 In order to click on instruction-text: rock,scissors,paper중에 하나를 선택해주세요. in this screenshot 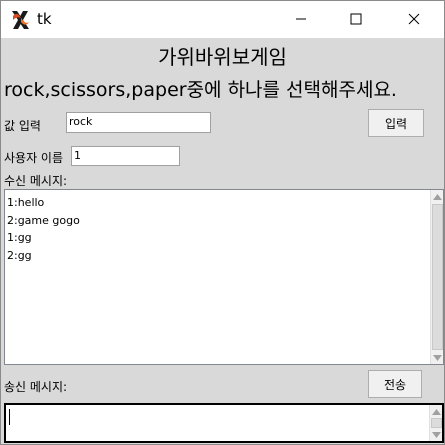, I will do `click(200, 90)`.